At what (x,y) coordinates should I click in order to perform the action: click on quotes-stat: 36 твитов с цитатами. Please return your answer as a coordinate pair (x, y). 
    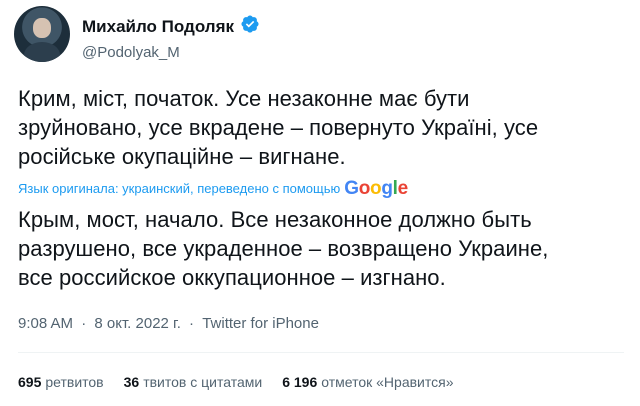
    Looking at the image, I should click on (193, 382).